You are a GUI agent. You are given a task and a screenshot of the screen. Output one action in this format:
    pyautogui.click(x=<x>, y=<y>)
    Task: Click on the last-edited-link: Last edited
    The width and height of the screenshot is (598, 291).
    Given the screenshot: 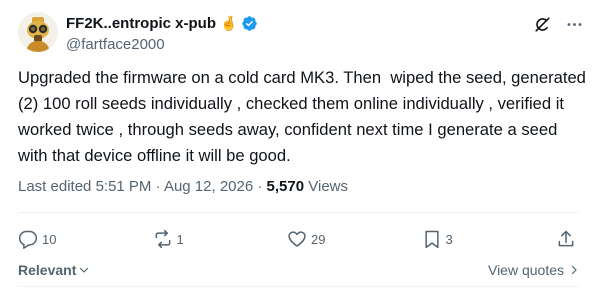 What is the action you would take?
    pyautogui.click(x=54, y=186)
    